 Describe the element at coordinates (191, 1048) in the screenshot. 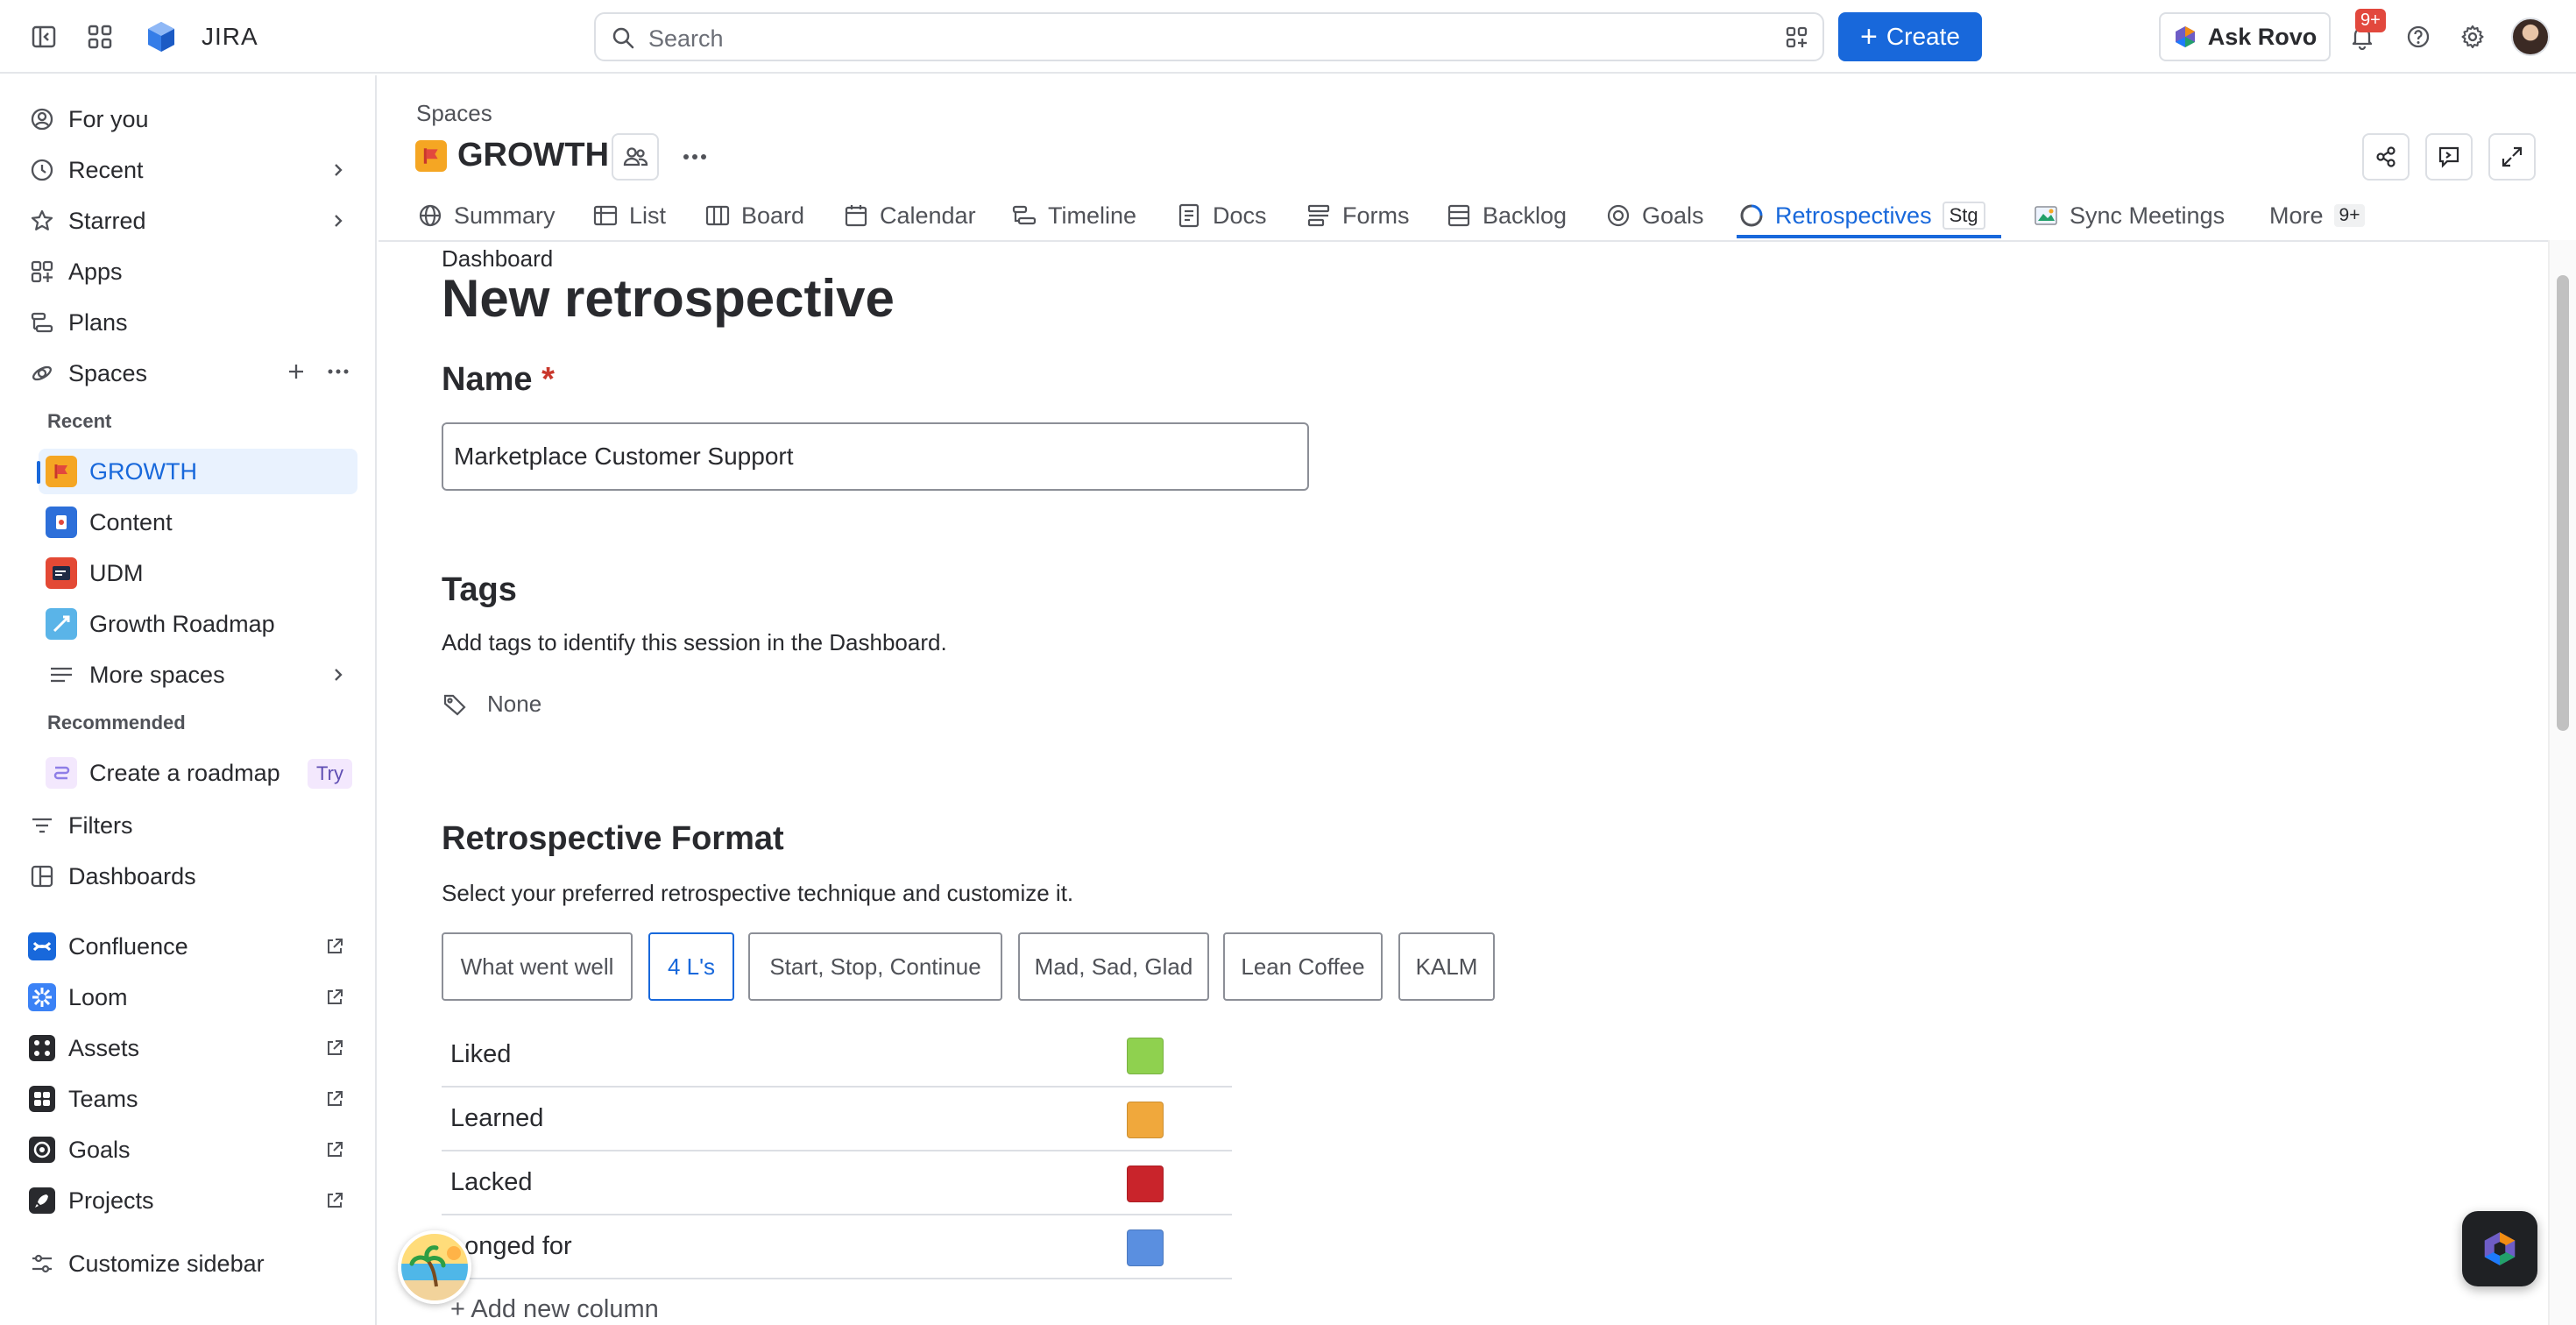

I see `sidebar-app-assets: Assets` at that location.